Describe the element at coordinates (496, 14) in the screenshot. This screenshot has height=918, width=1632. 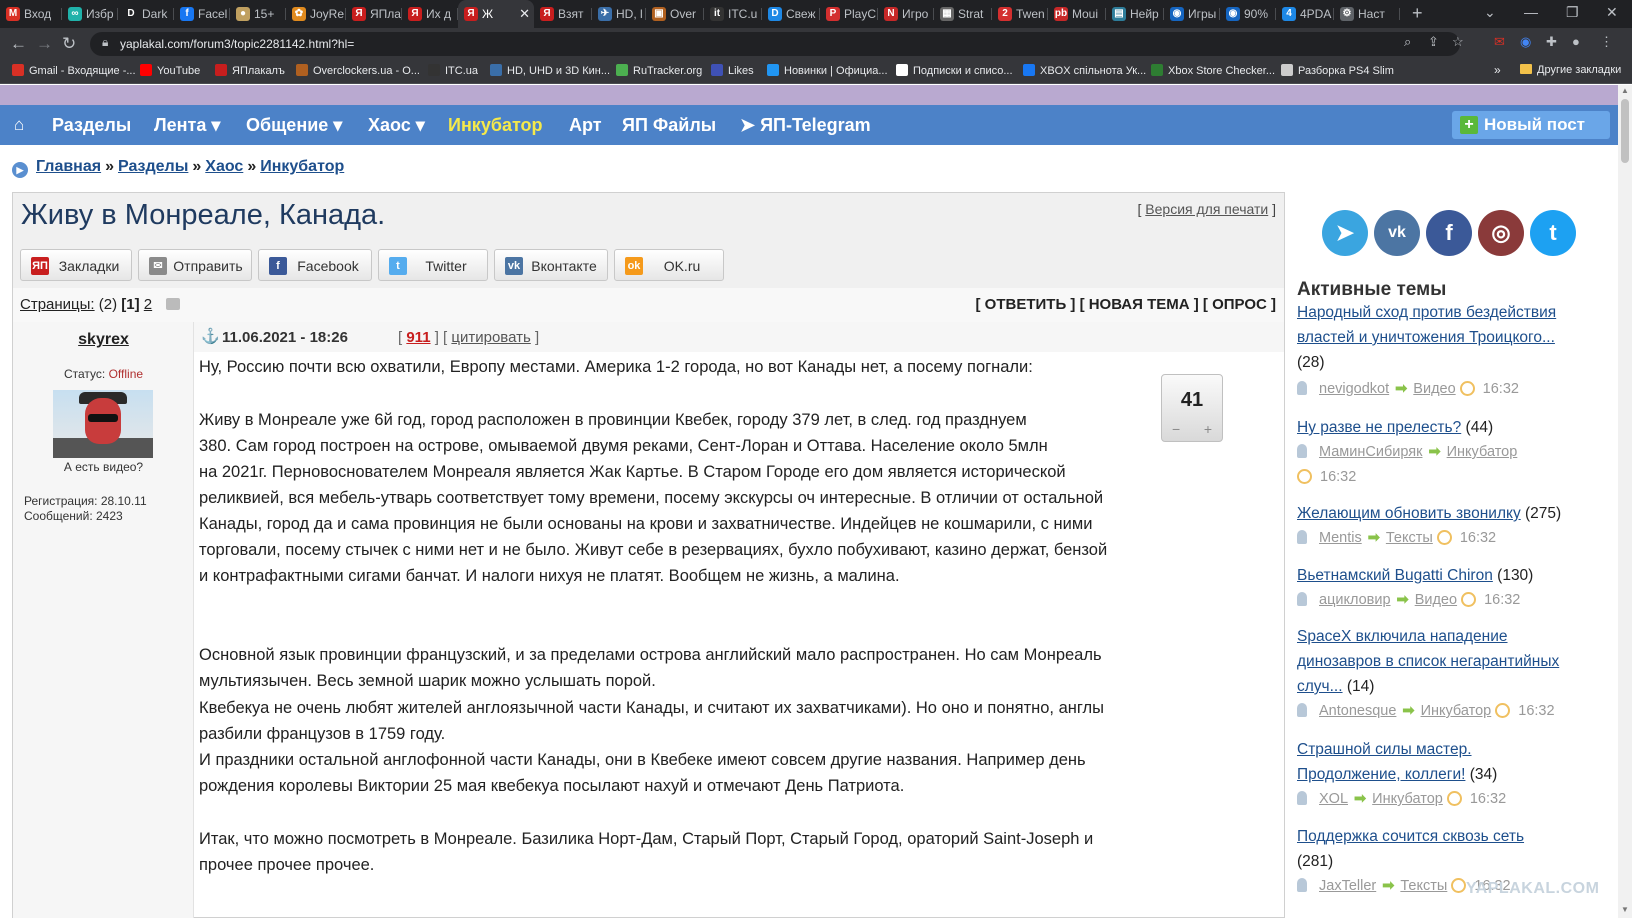
I see `browser-tab: Я Ж ✕` at that location.